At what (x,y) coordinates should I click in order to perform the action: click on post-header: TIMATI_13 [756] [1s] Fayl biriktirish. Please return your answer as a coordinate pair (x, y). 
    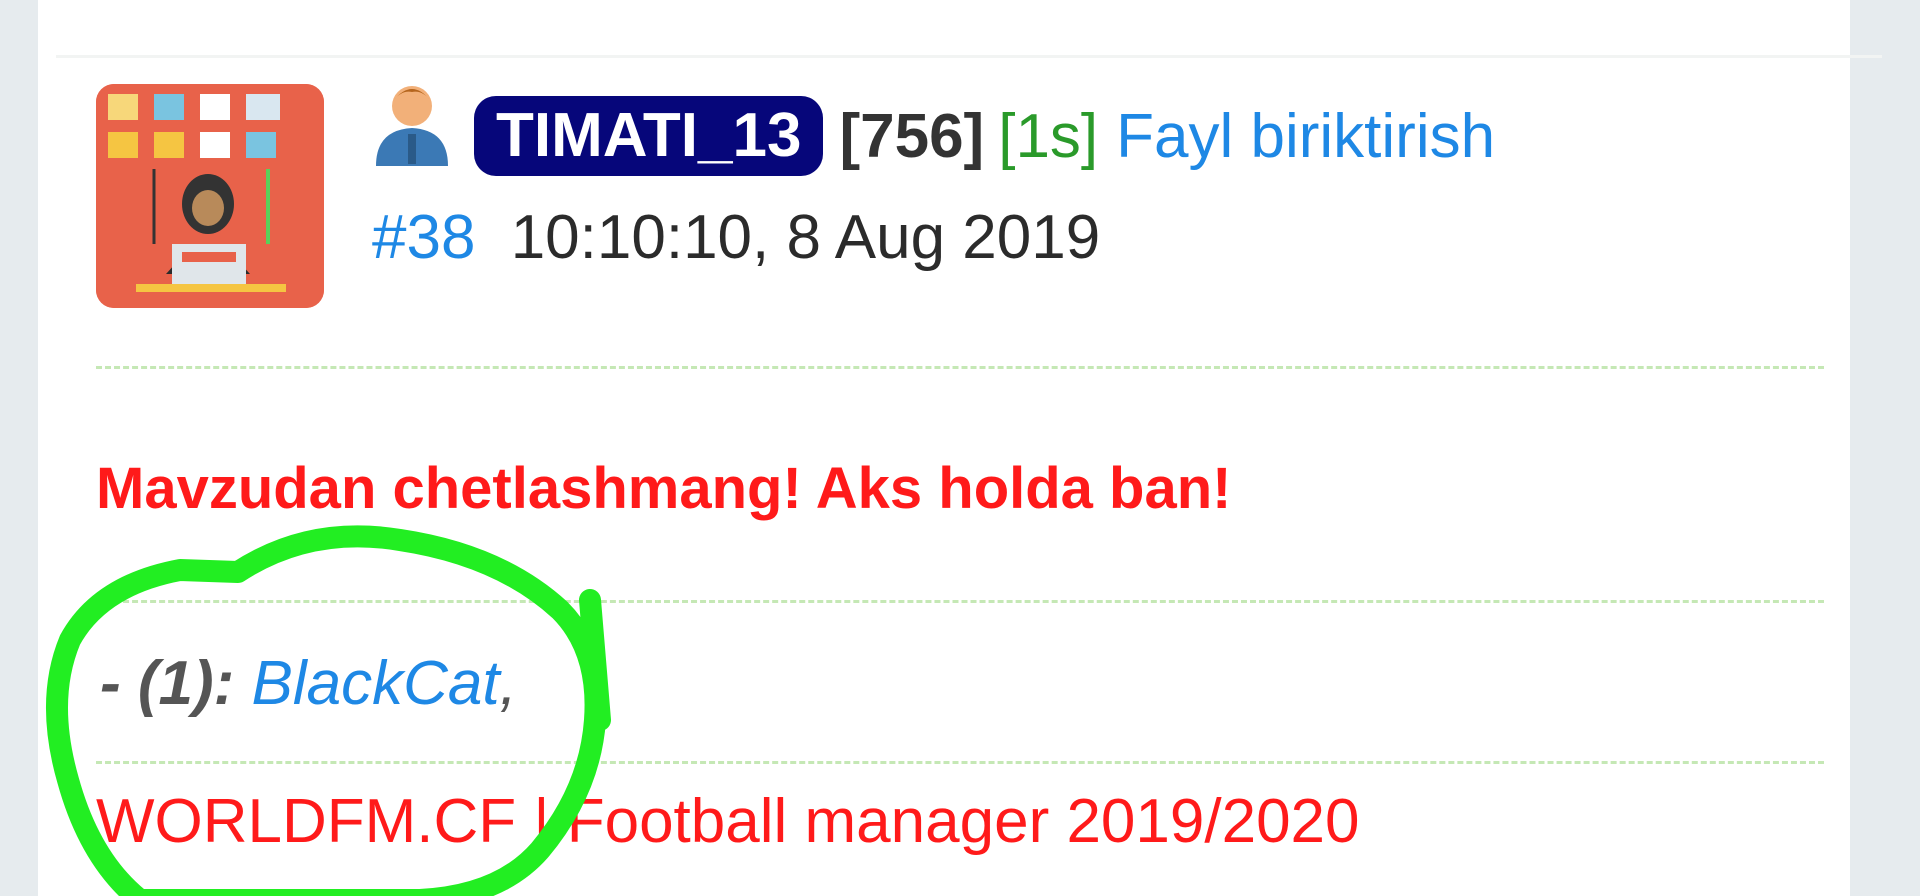
    Looking at the image, I should click on (984, 136).